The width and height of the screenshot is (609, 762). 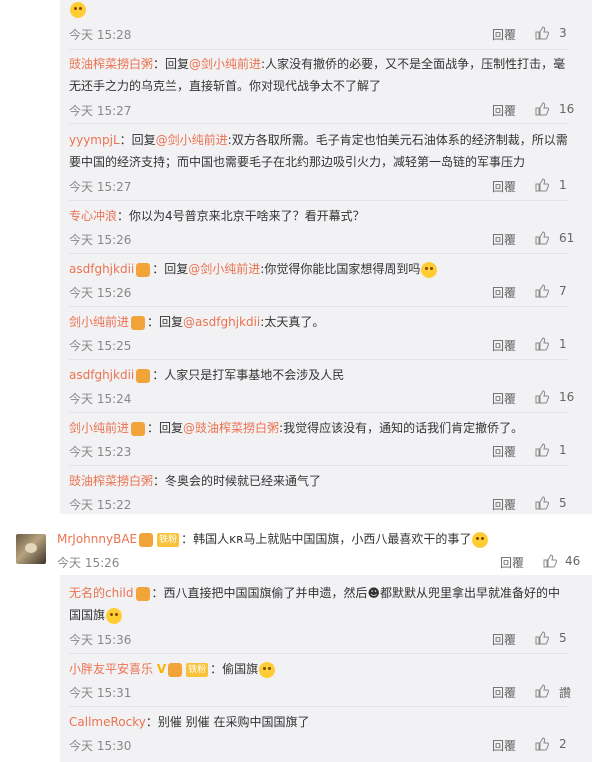 I want to click on avatar, so click(x=31, y=549).